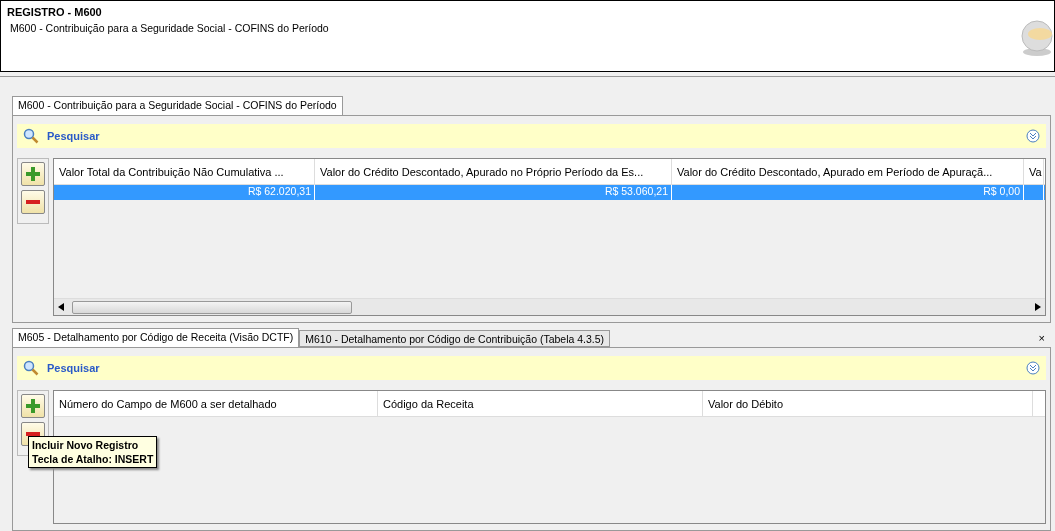 This screenshot has height=531, width=1055. Describe the element at coordinates (61, 307) in the screenshot. I see `scroll-left-icon` at that location.